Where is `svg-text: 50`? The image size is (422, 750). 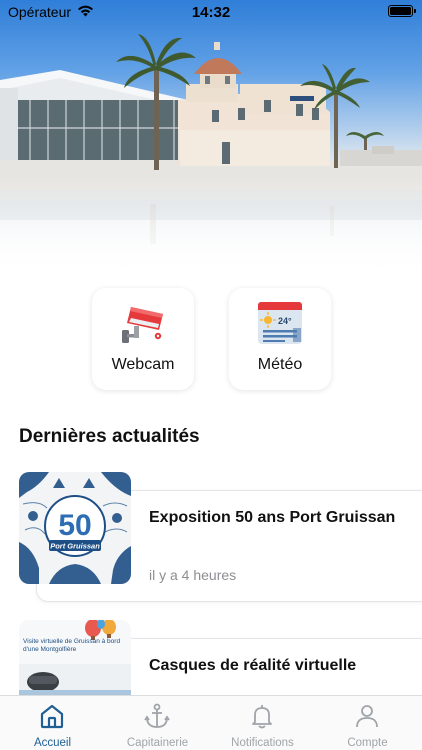
svg-text: 50 is located at coordinates (74, 525).